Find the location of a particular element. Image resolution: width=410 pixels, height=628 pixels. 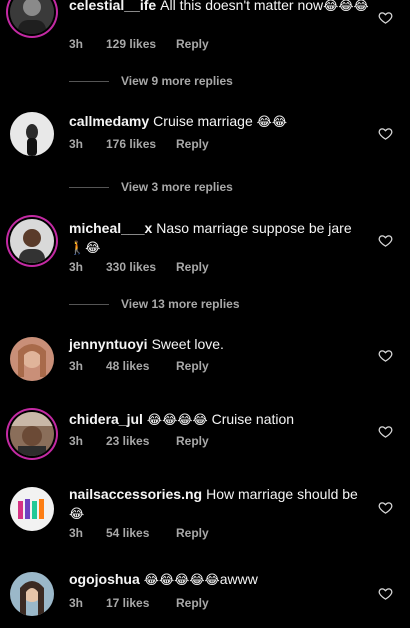

comment-likes: 17 likes is located at coordinates (141, 603).